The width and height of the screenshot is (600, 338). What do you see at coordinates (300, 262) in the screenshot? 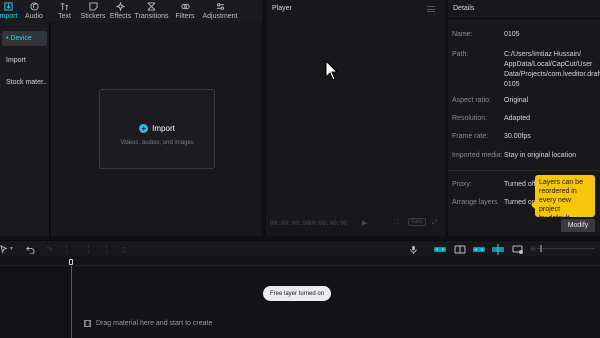
I see `timeline-ruler` at bounding box center [300, 262].